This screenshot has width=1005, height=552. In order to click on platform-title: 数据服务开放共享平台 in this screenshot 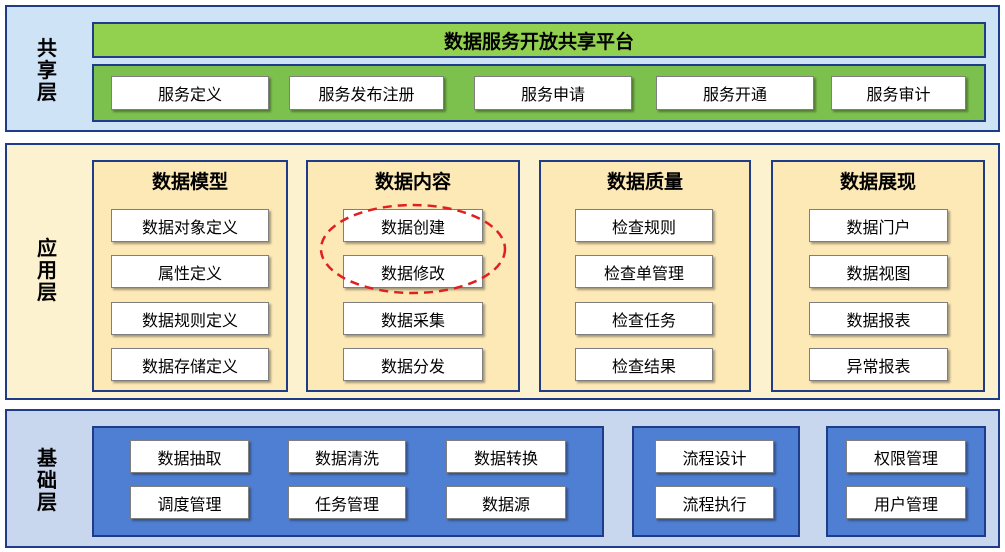, I will do `click(539, 40)`.